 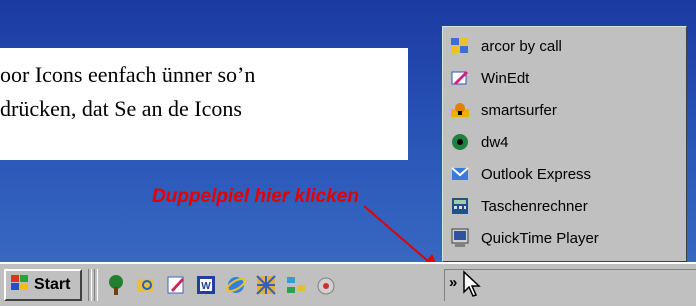 I want to click on start-button: Start, so click(x=43, y=285).